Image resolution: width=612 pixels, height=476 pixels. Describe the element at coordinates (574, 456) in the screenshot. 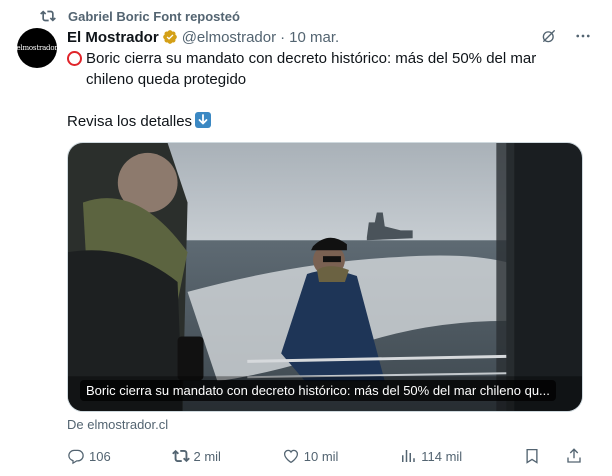

I see `share-icon` at that location.